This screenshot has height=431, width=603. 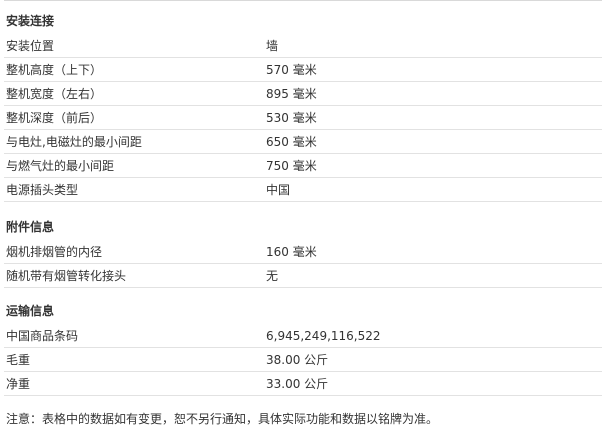 What do you see at coordinates (42, 336) in the screenshot?
I see `row-label: 中国商品条码` at bounding box center [42, 336].